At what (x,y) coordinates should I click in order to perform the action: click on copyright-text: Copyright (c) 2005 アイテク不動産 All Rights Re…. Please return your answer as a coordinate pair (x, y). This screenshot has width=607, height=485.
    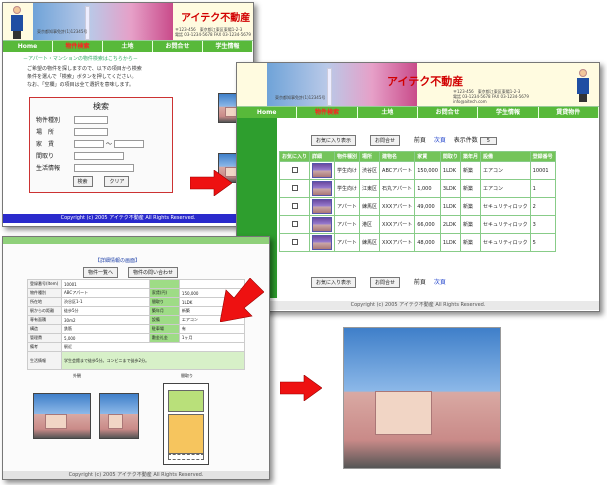
    Looking at the image, I should click on (136, 475).